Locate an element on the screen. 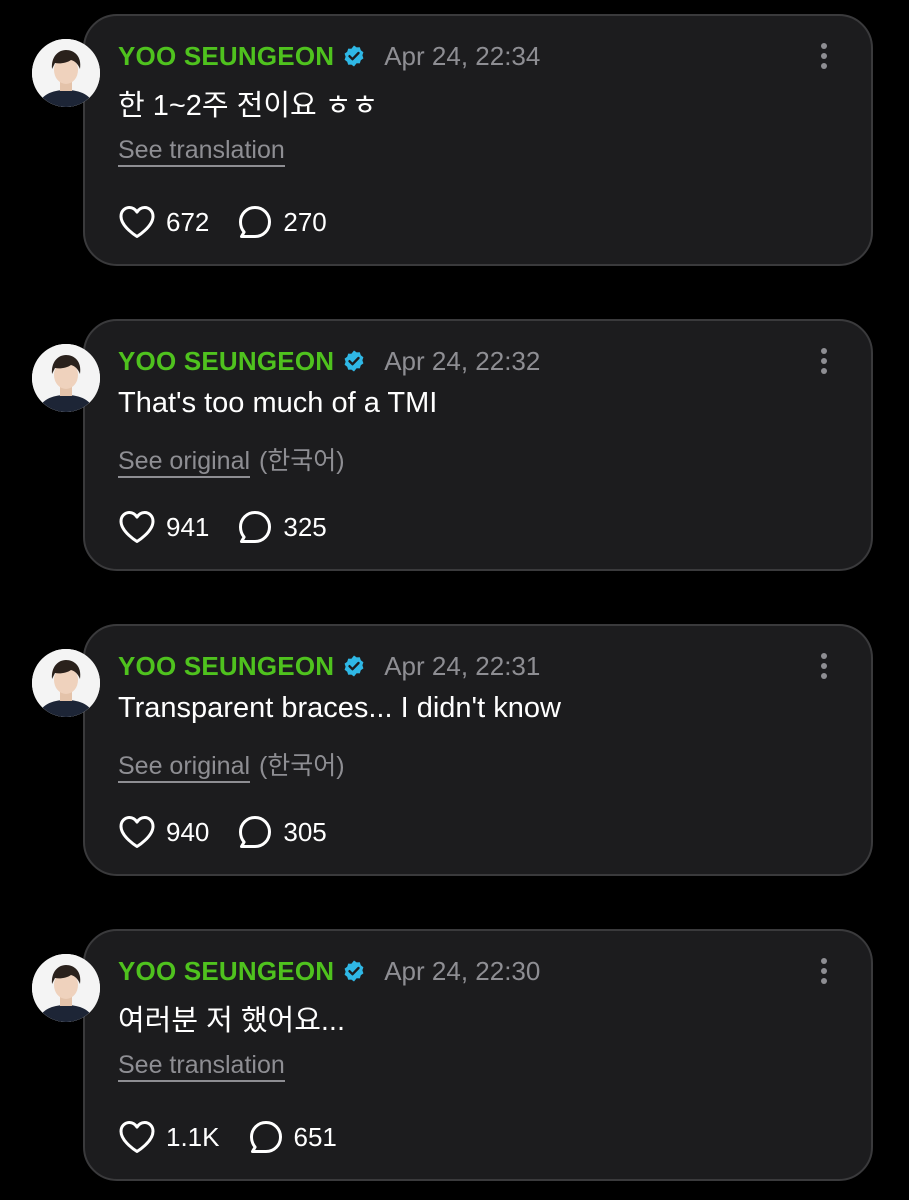 This screenshot has height=1200, width=909. reply-button: 270 is located at coordinates (282, 222).